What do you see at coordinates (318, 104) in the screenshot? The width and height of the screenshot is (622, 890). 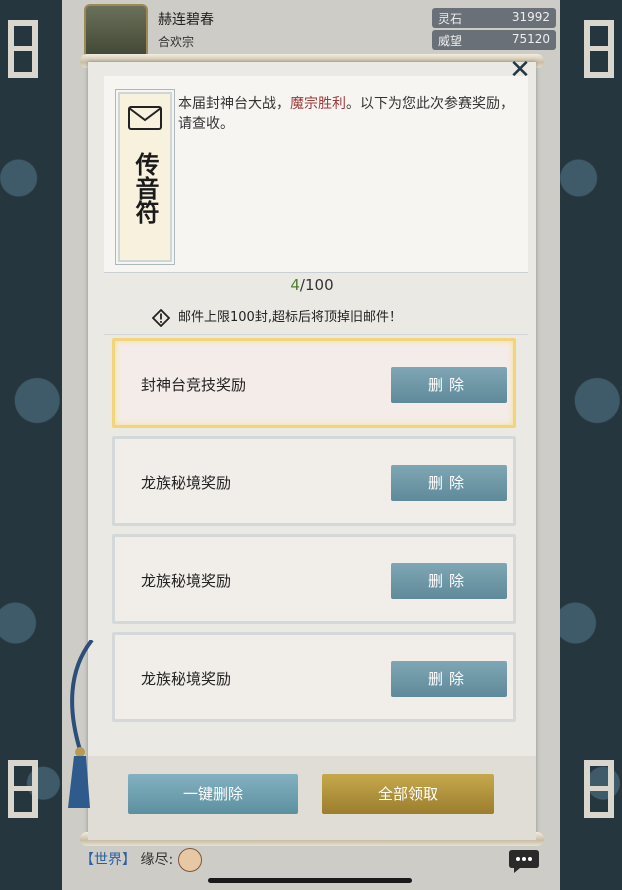 I see `message-highlight: 魔宗胜利` at bounding box center [318, 104].